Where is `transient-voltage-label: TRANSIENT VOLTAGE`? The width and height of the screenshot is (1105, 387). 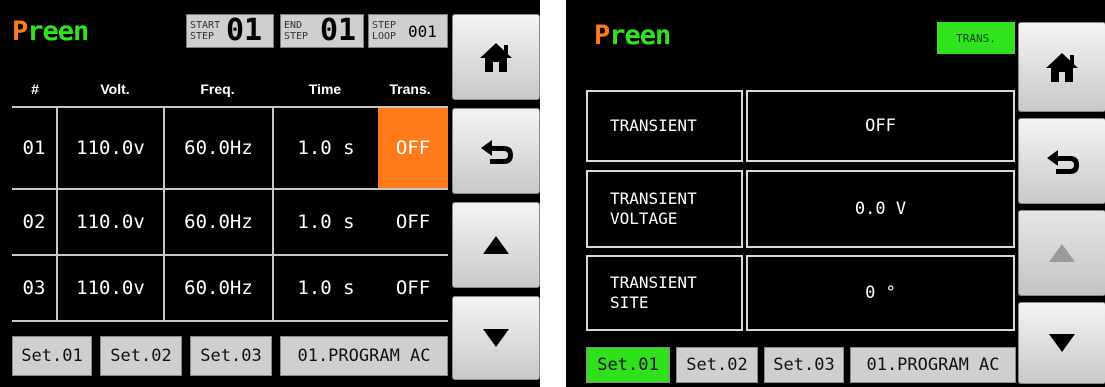
transient-voltage-label: TRANSIENT VOLTAGE is located at coordinates (664, 209).